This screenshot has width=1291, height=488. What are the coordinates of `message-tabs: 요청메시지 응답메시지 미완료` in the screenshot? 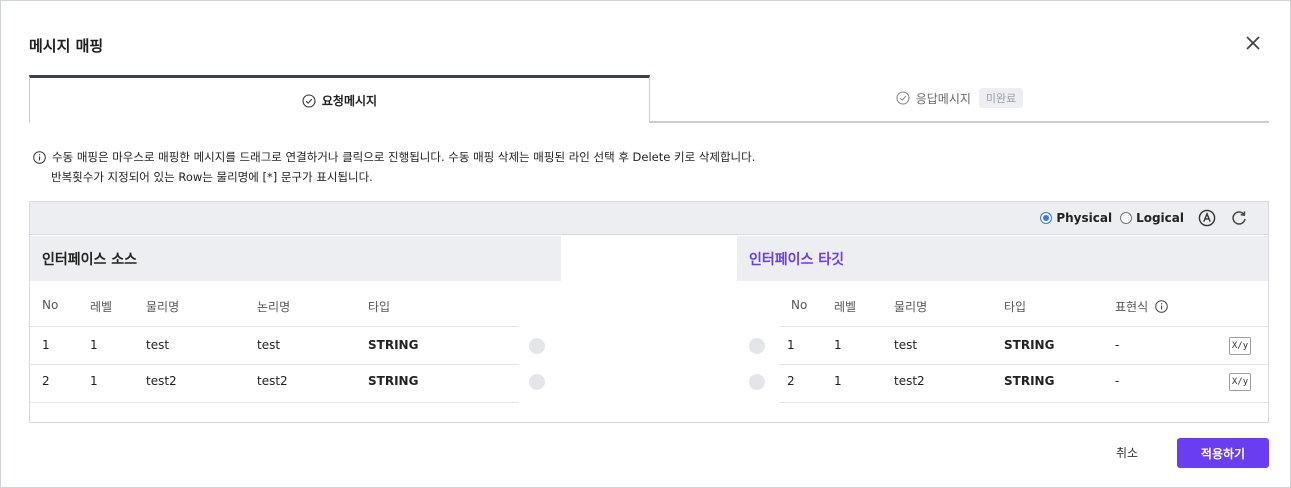 It's located at (649, 99).